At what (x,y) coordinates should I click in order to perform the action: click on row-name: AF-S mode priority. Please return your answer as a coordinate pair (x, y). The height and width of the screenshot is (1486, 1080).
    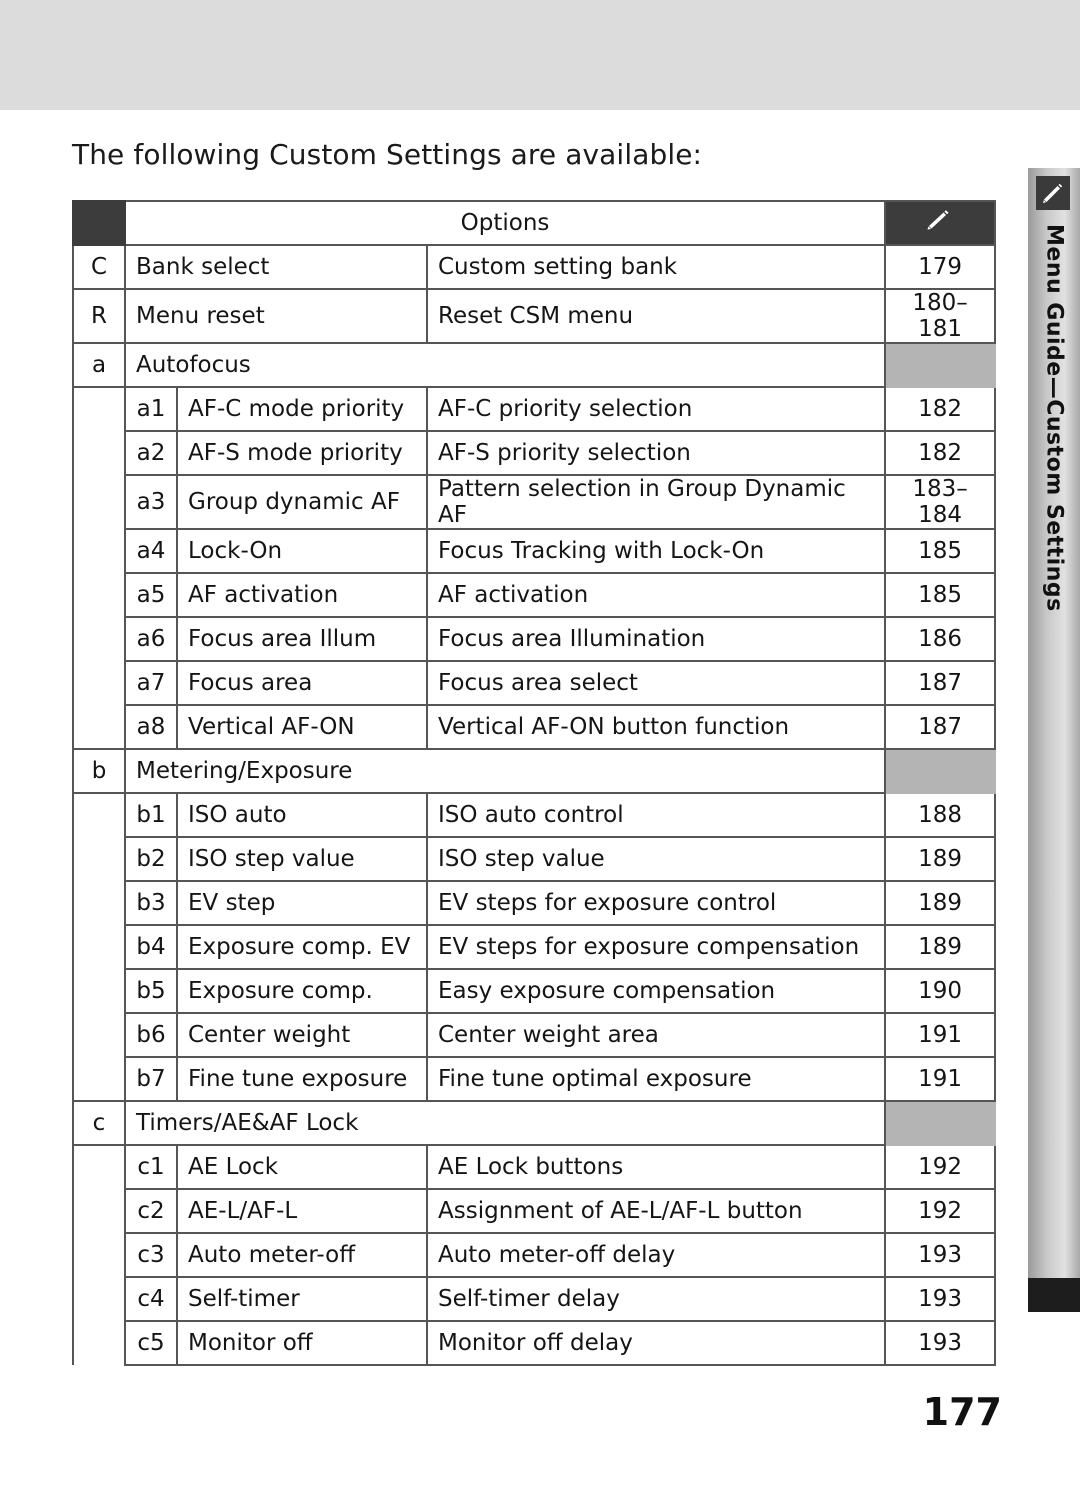
    Looking at the image, I should click on (302, 453).